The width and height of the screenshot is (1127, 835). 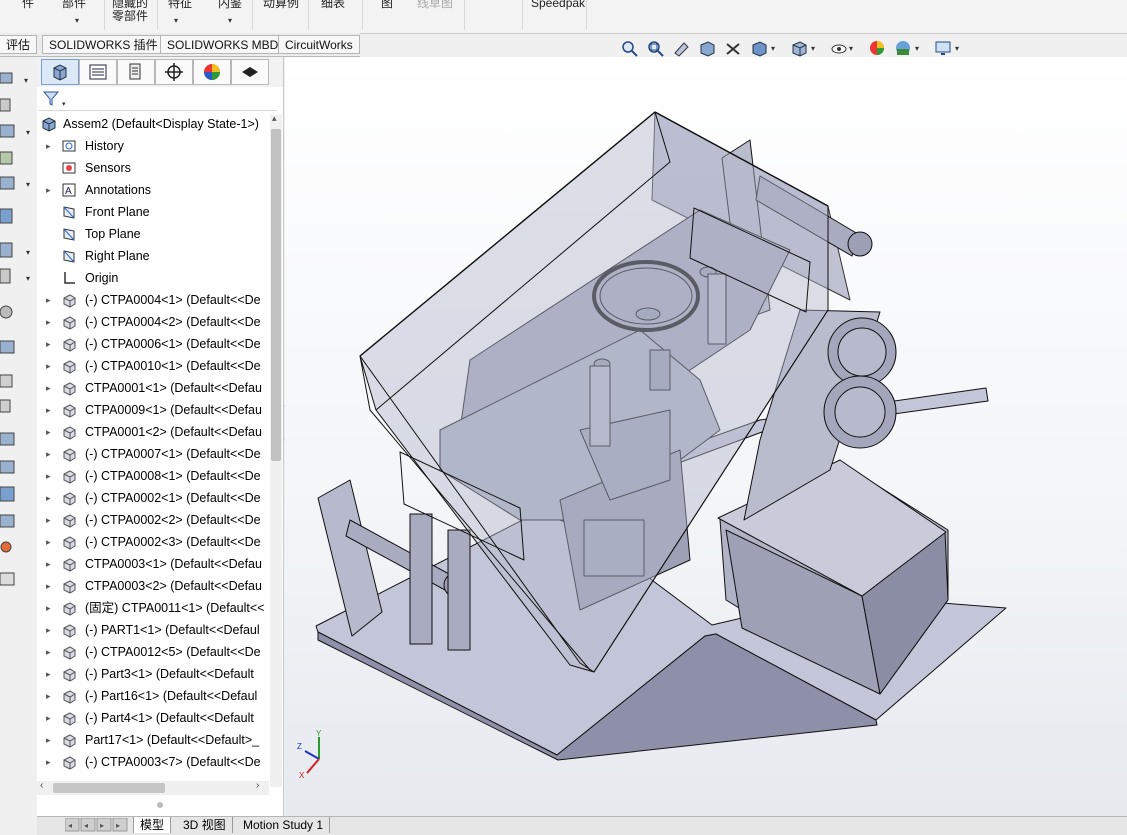 I want to click on ribbon-item-9: Speedpak, so click(x=558, y=5).